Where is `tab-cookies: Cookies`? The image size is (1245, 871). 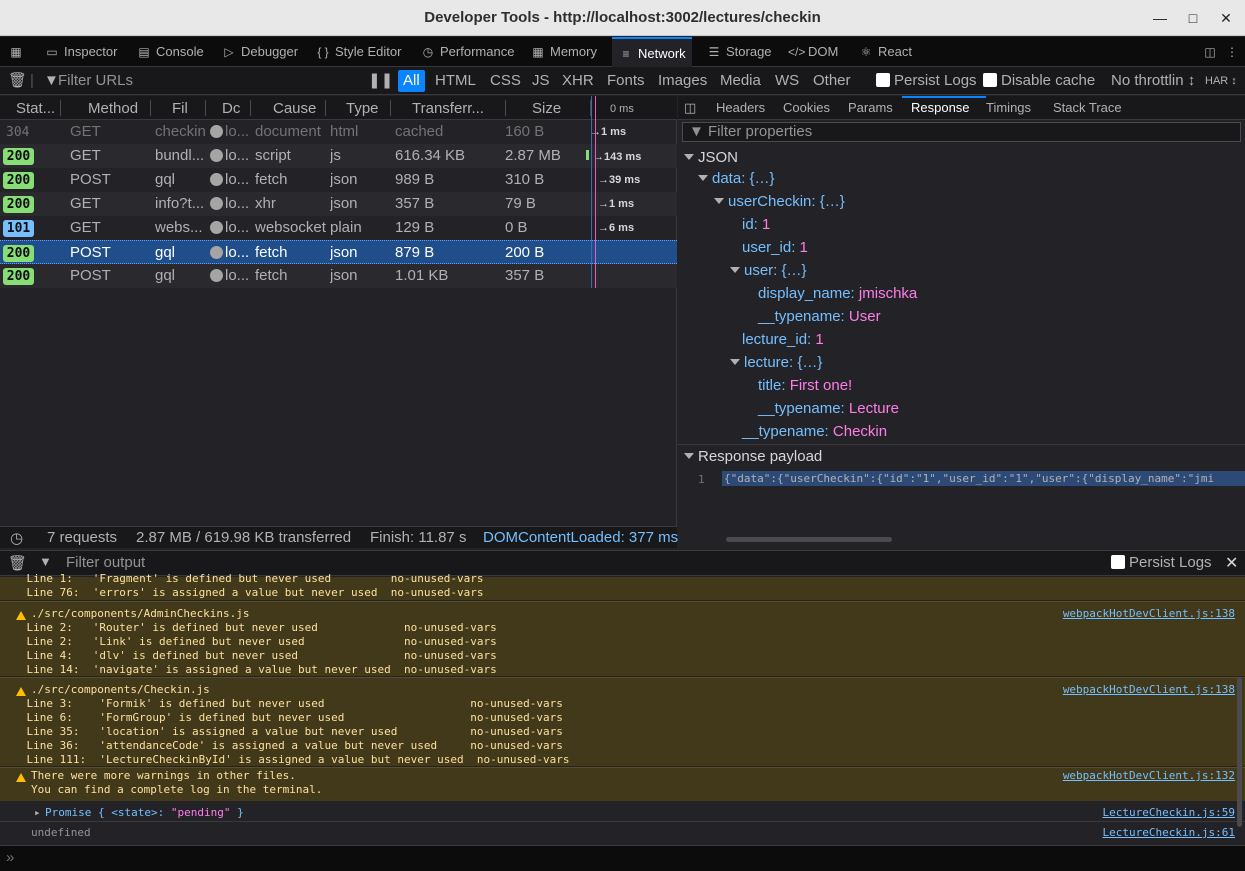
tab-cookies: Cookies is located at coordinates (806, 107).